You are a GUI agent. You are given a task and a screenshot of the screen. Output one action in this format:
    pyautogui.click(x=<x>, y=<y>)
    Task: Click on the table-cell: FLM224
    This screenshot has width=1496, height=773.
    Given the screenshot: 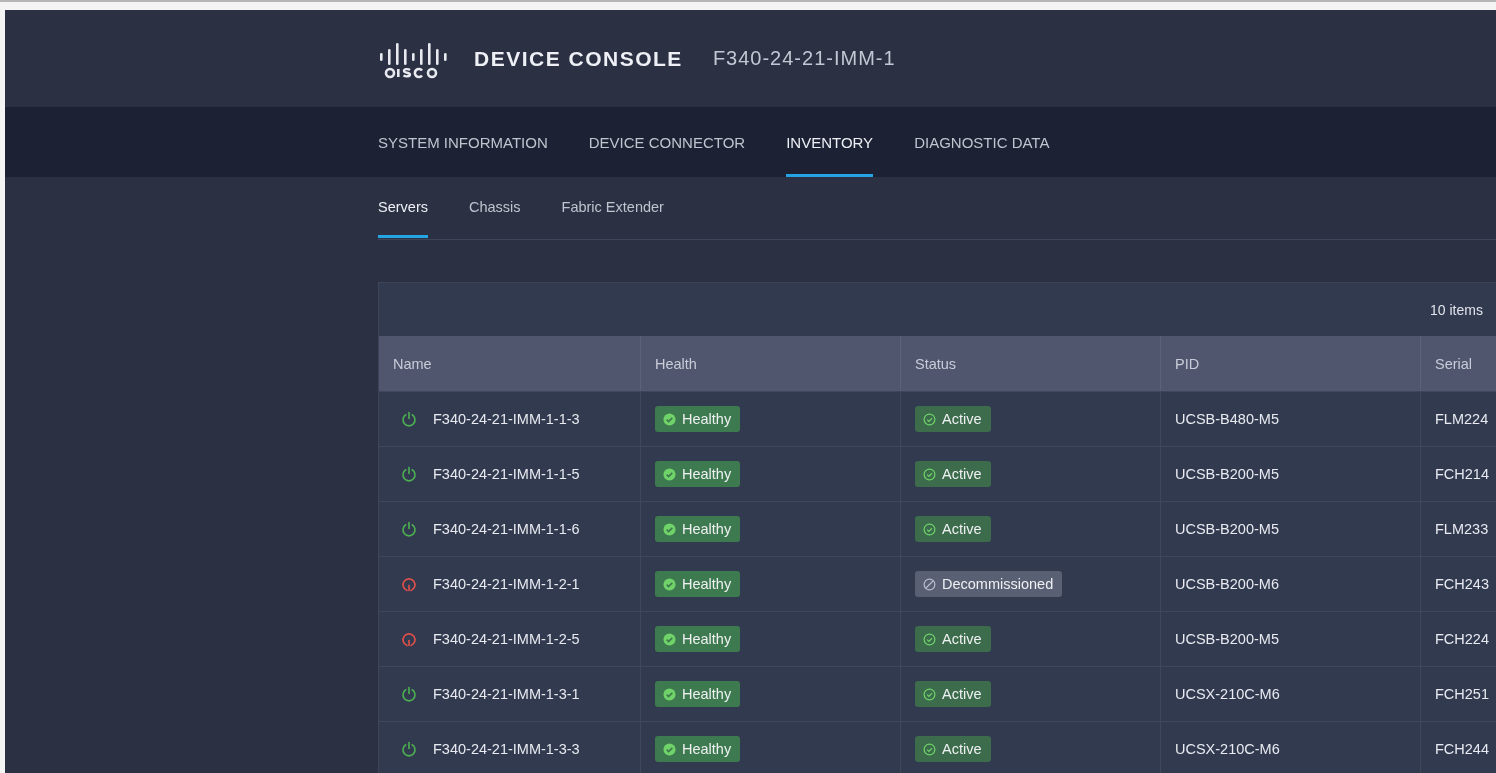 What is the action you would take?
    pyautogui.click(x=1458, y=419)
    